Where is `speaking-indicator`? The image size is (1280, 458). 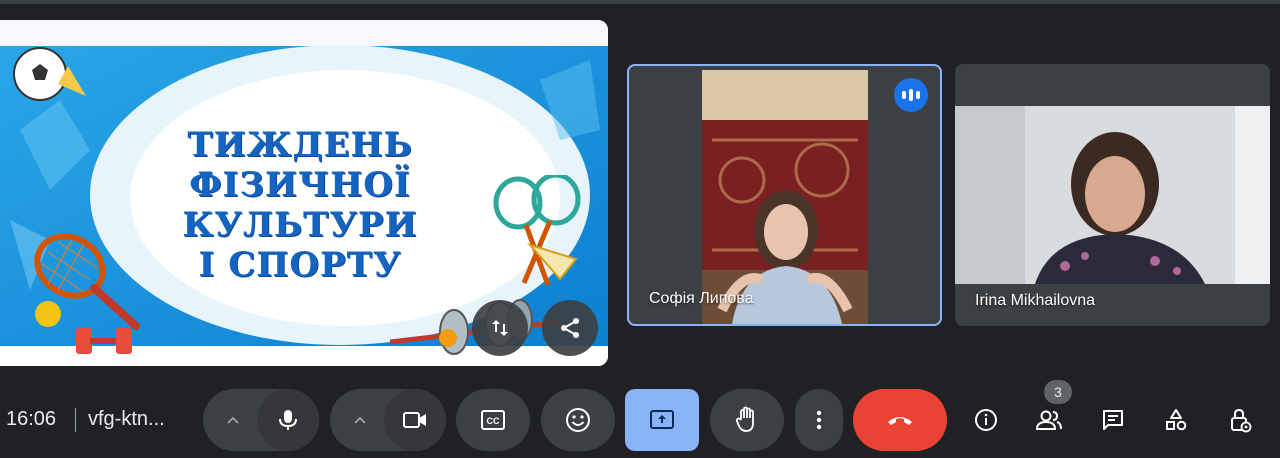 speaking-indicator is located at coordinates (911, 95).